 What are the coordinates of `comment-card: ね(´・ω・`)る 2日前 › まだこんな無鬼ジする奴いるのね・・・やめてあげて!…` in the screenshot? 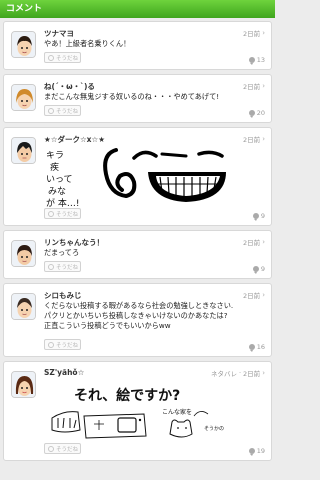 It's located at (137, 98).